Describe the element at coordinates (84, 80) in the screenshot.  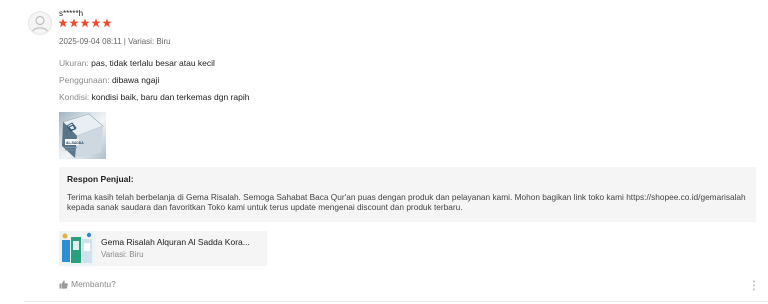
I see `attribute-key: Penggunaan:` at that location.